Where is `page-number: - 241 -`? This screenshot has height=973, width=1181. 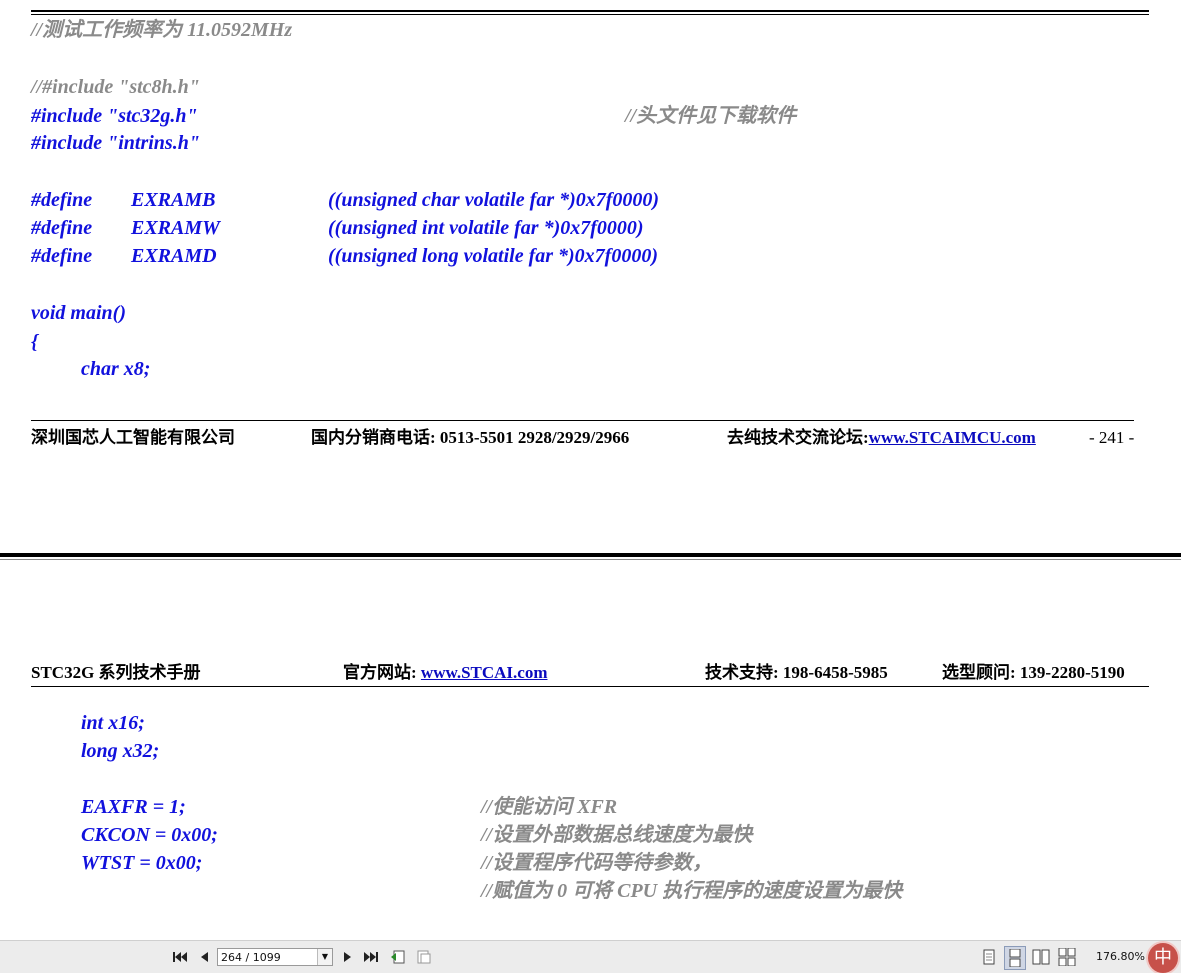
page-number: - 241 - is located at coordinates (1112, 437).